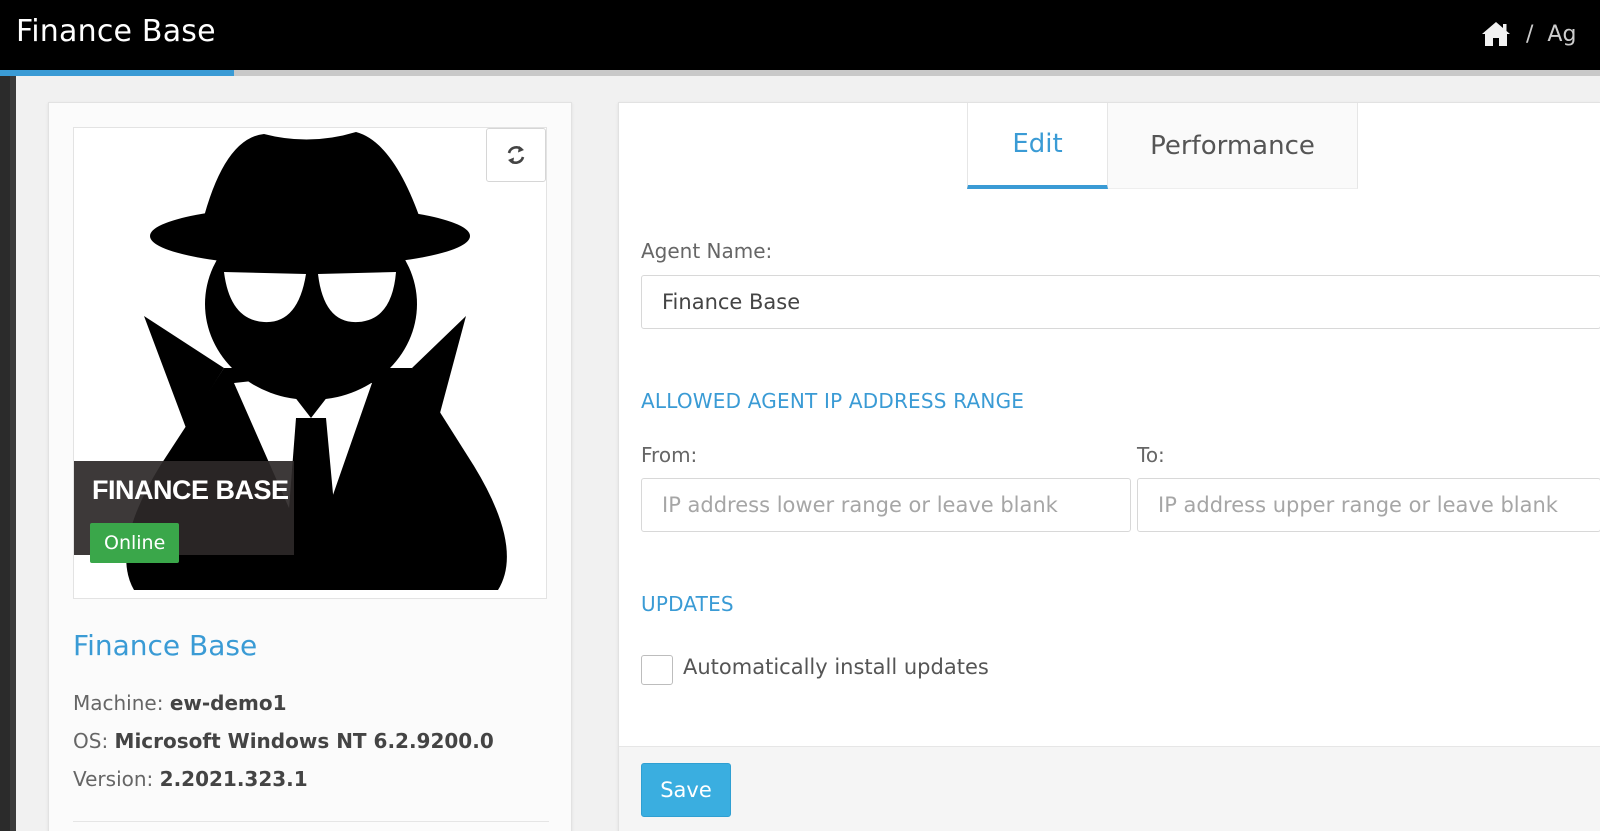 The image size is (1600, 831). What do you see at coordinates (800, 35) in the screenshot?
I see `top-bar: Finance Base / Ag` at bounding box center [800, 35].